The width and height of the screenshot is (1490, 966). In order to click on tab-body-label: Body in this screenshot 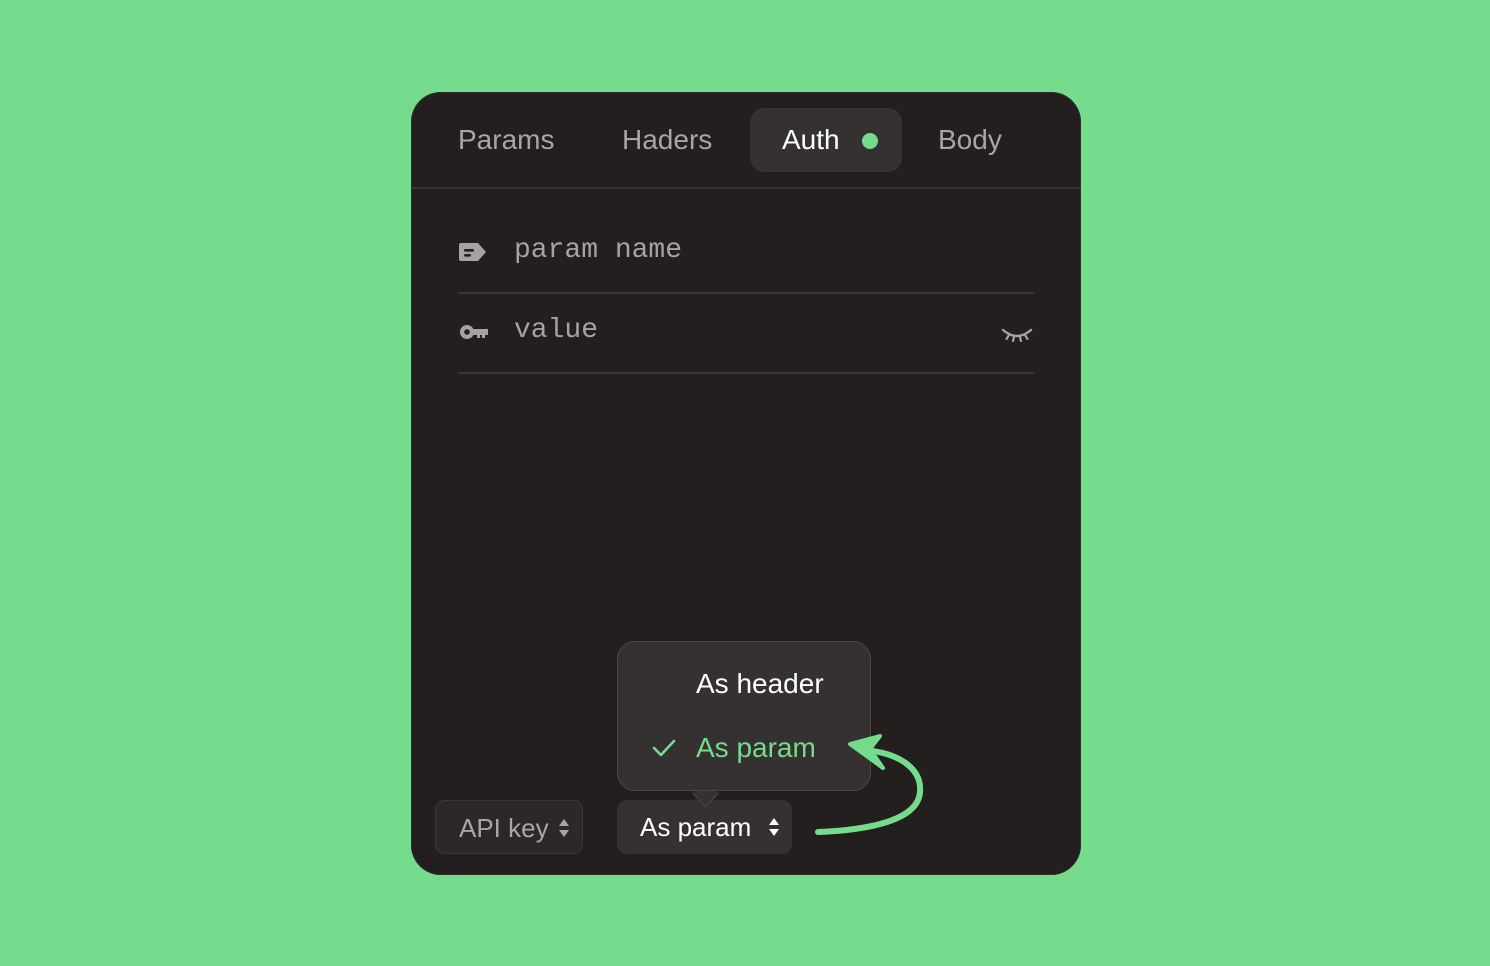, I will do `click(970, 139)`.